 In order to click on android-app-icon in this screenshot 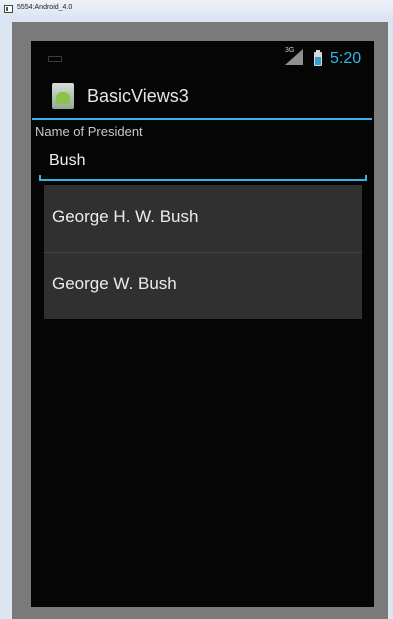, I will do `click(63, 96)`.